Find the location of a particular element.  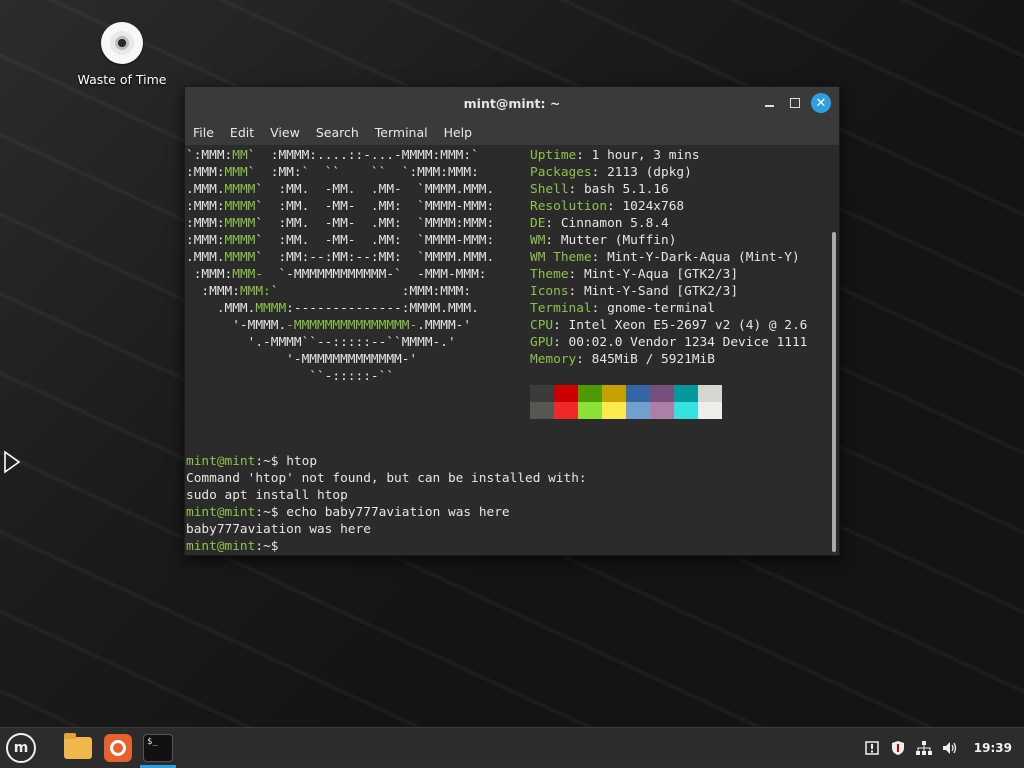

info-row: Shell: bash 5.1.16 is located at coordinates (599, 189).